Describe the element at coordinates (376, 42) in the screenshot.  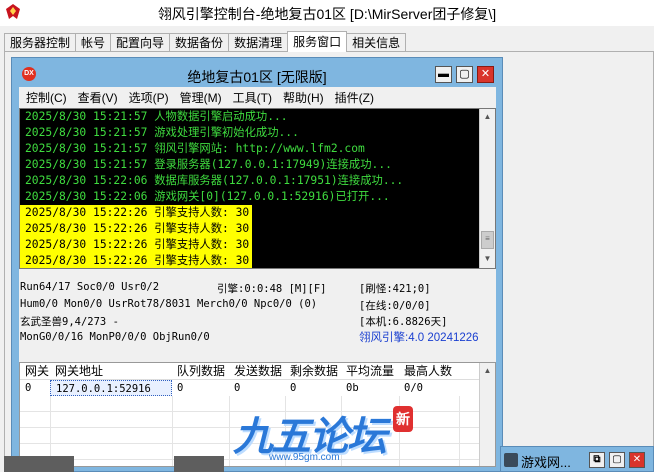
I see `tab-related-info: 相关信息` at that location.